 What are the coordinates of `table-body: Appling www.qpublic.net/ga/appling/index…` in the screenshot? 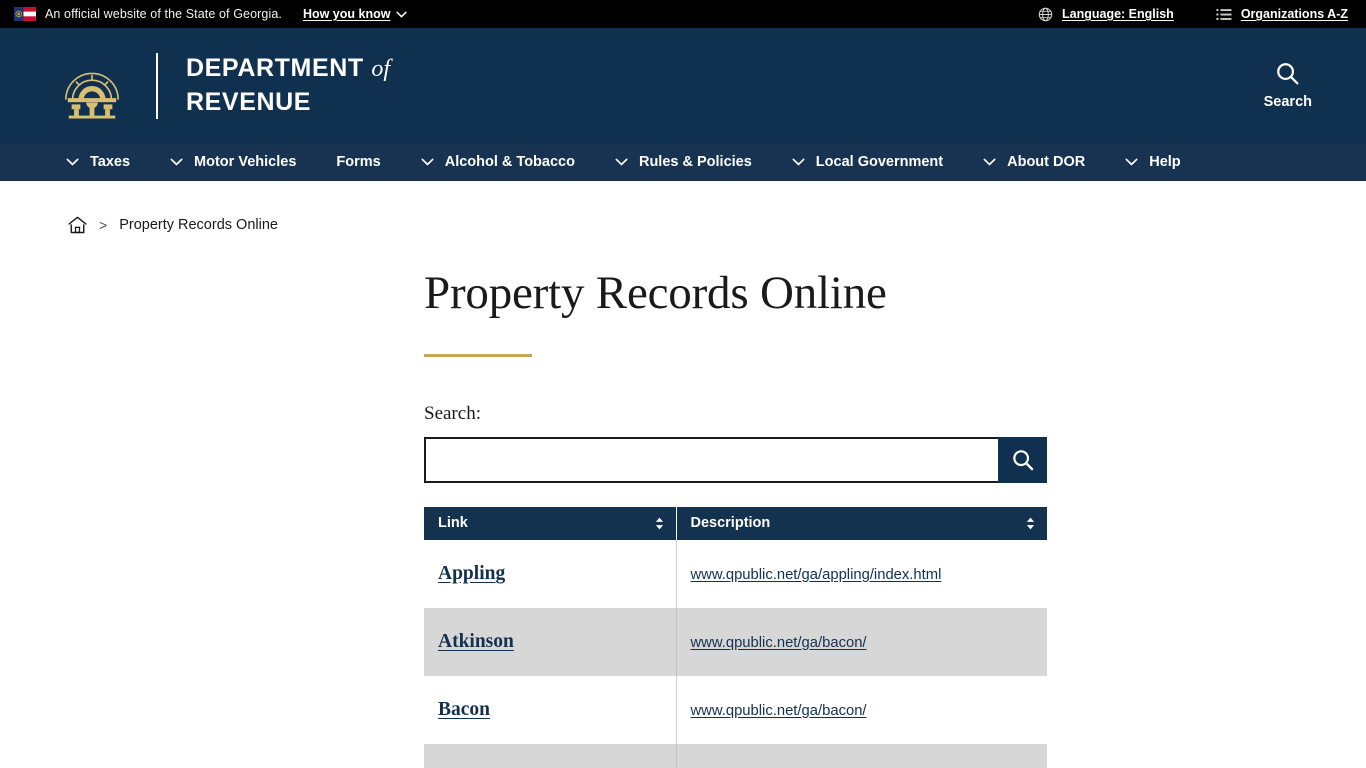 It's located at (735, 654).